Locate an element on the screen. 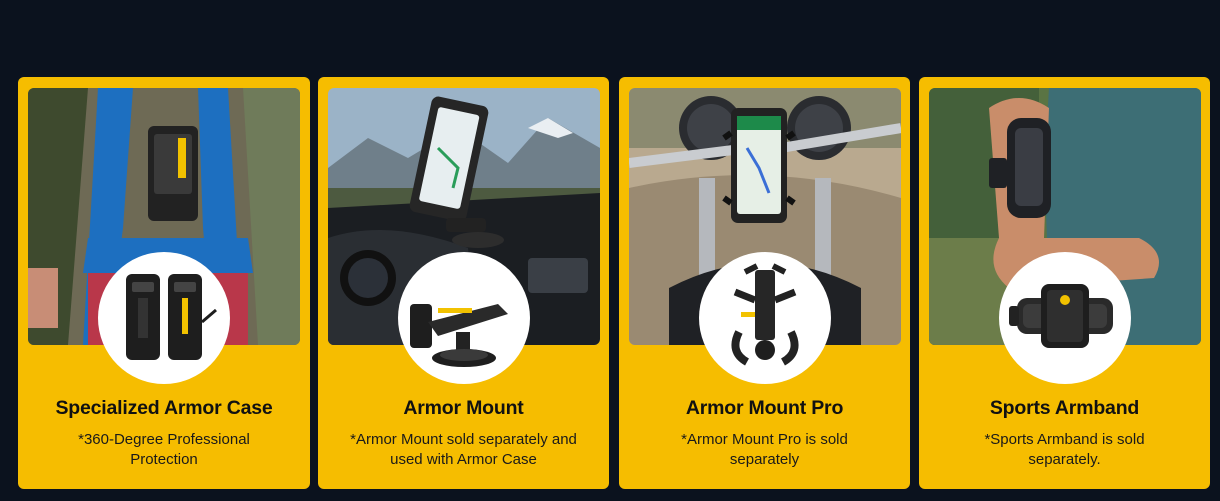 This screenshot has width=1220, height=501. card-title: Sports Armband is located at coordinates (1064, 408).